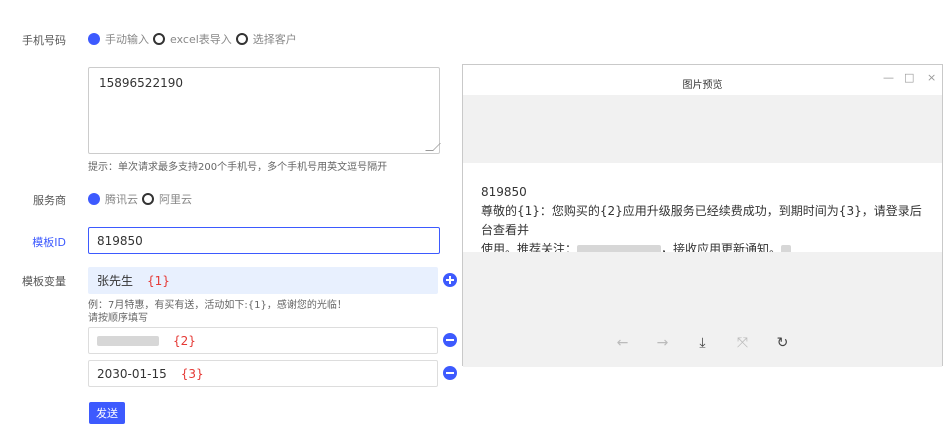 This screenshot has height=433, width=943. I want to click on variable-hint-order: 请按顺序填写, so click(118, 318).